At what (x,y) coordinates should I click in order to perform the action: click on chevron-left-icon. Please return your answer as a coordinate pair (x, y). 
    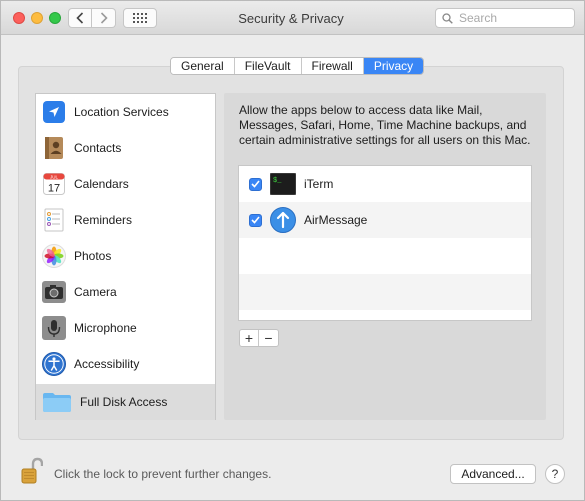
    Looking at the image, I should click on (80, 18).